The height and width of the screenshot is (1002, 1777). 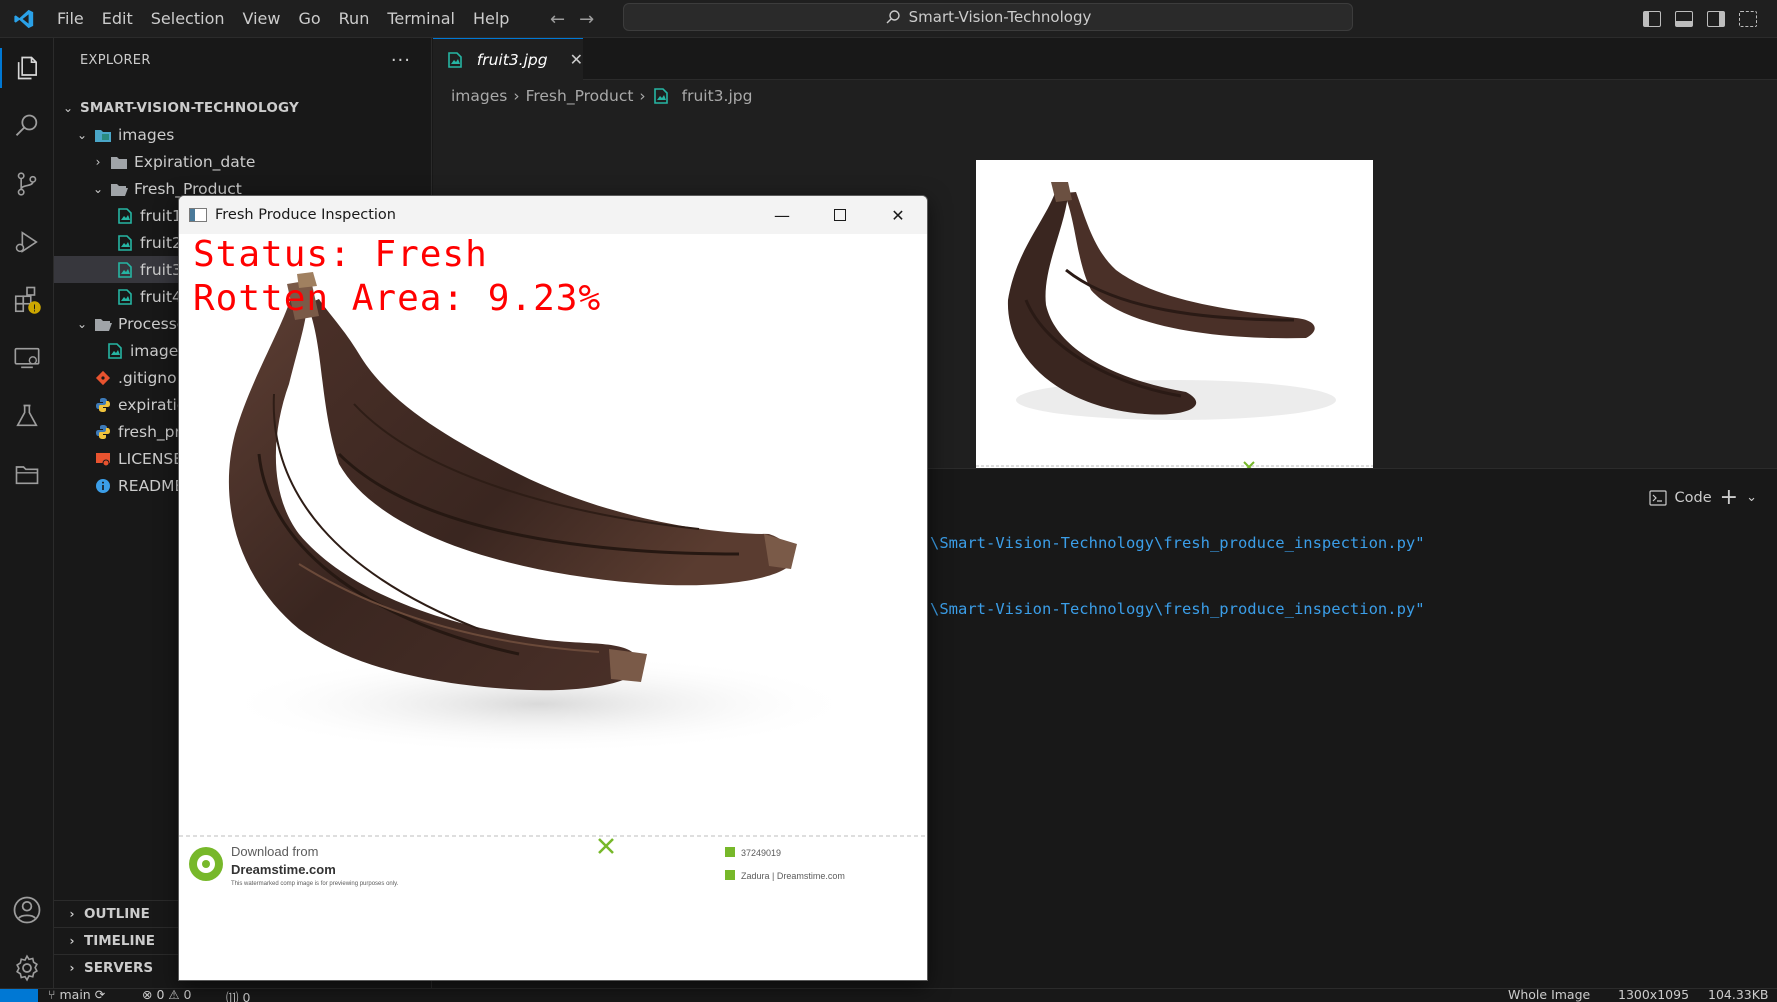 I want to click on source-control-icon, so click(x=27, y=184).